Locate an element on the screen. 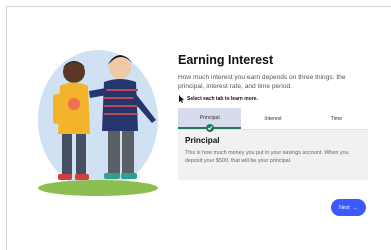 Image resolution: width=391 pixels, height=250 pixels. info-tabs: Principal Interest Time is located at coordinates (273, 120).